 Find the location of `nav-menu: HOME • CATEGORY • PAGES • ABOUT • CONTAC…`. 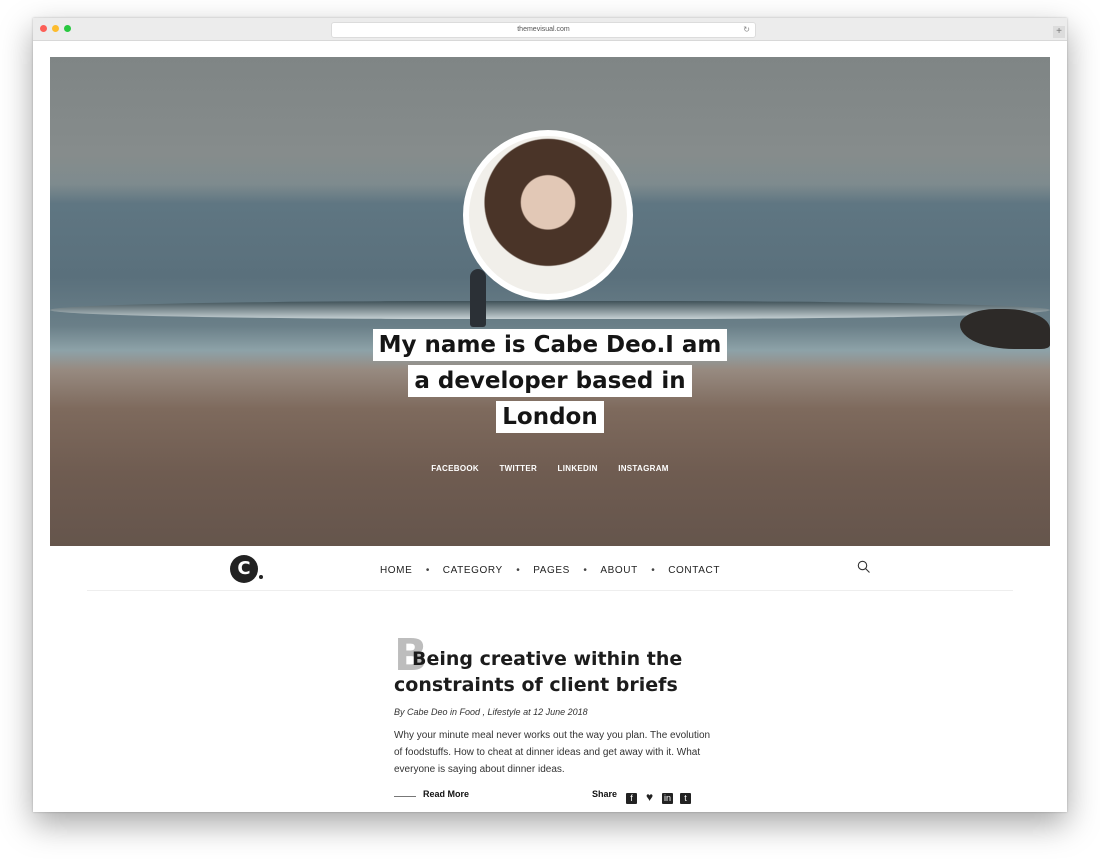

nav-menu: HOME • CATEGORY • PAGES • ABOUT • CONTAC… is located at coordinates (550, 568).